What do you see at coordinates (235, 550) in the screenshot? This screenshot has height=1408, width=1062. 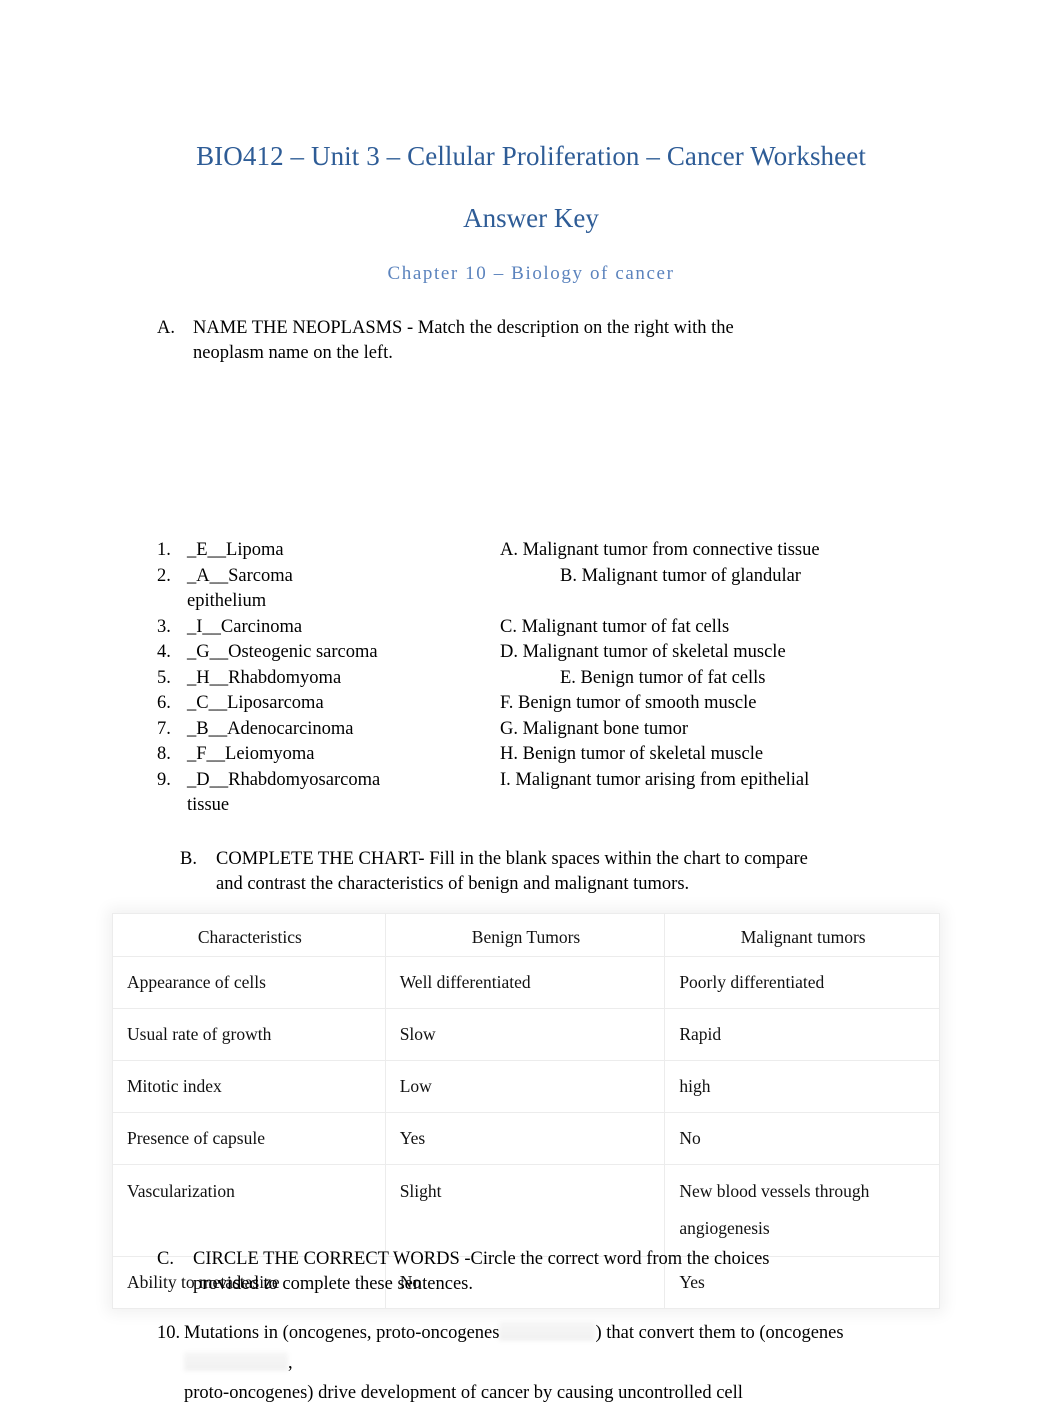 I see `list-item-answer: _E__Lipoma` at bounding box center [235, 550].